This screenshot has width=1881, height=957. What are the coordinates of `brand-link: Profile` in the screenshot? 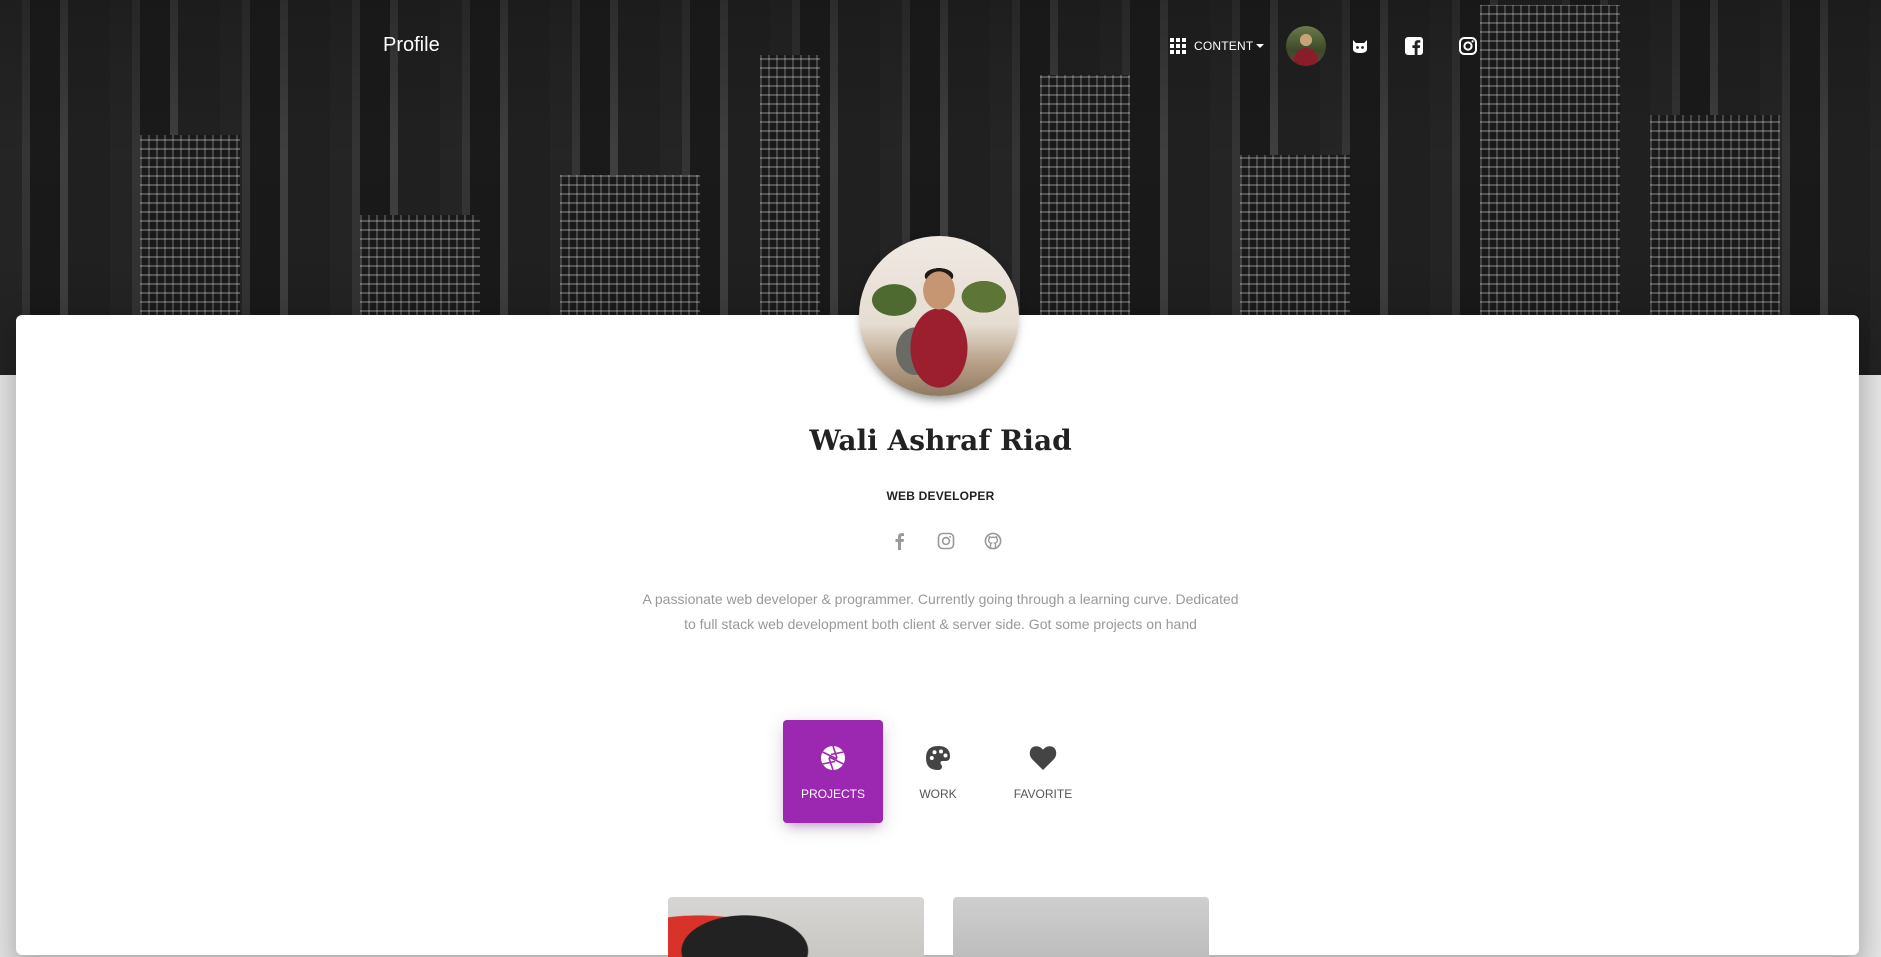 It's located at (411, 45).